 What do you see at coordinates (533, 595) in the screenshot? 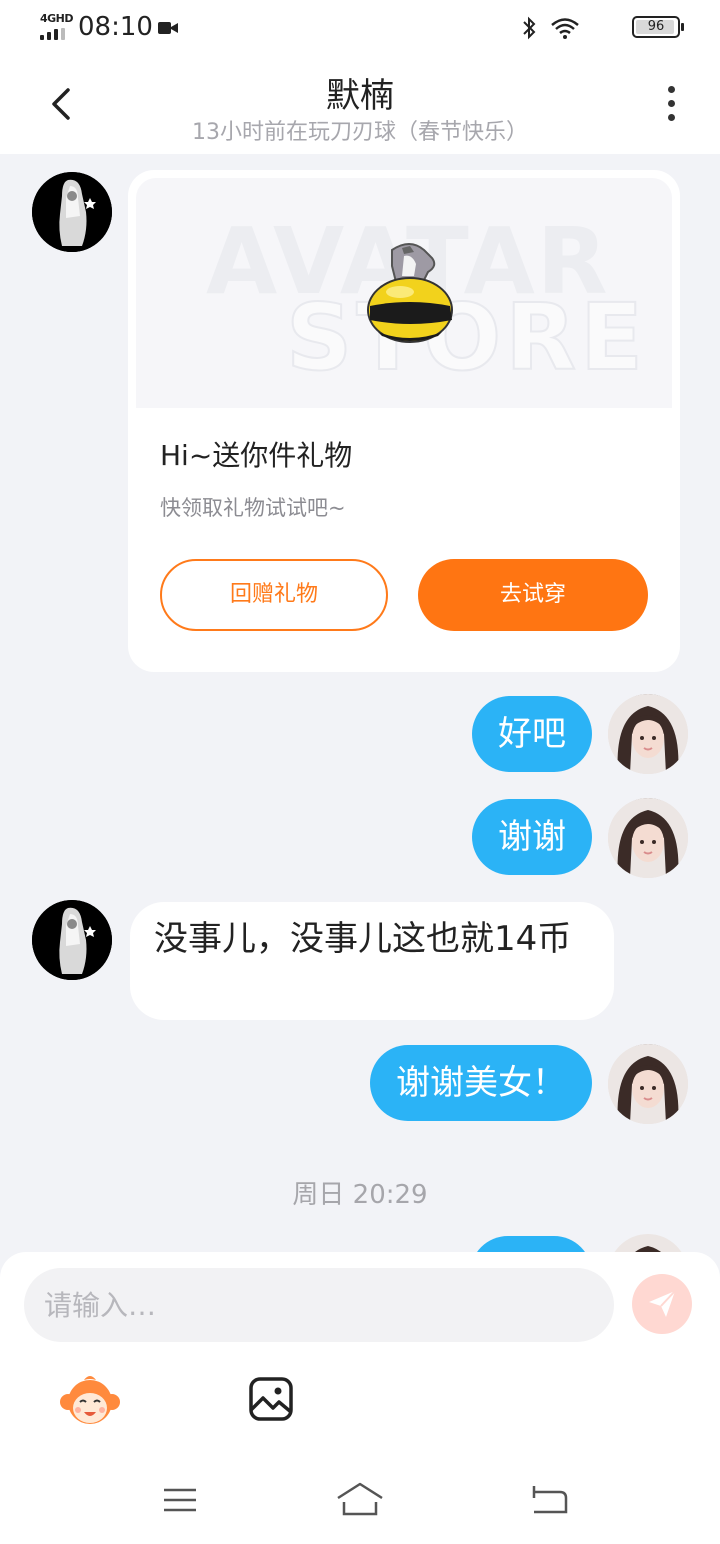
I see `try-on-button: 去试穿` at bounding box center [533, 595].